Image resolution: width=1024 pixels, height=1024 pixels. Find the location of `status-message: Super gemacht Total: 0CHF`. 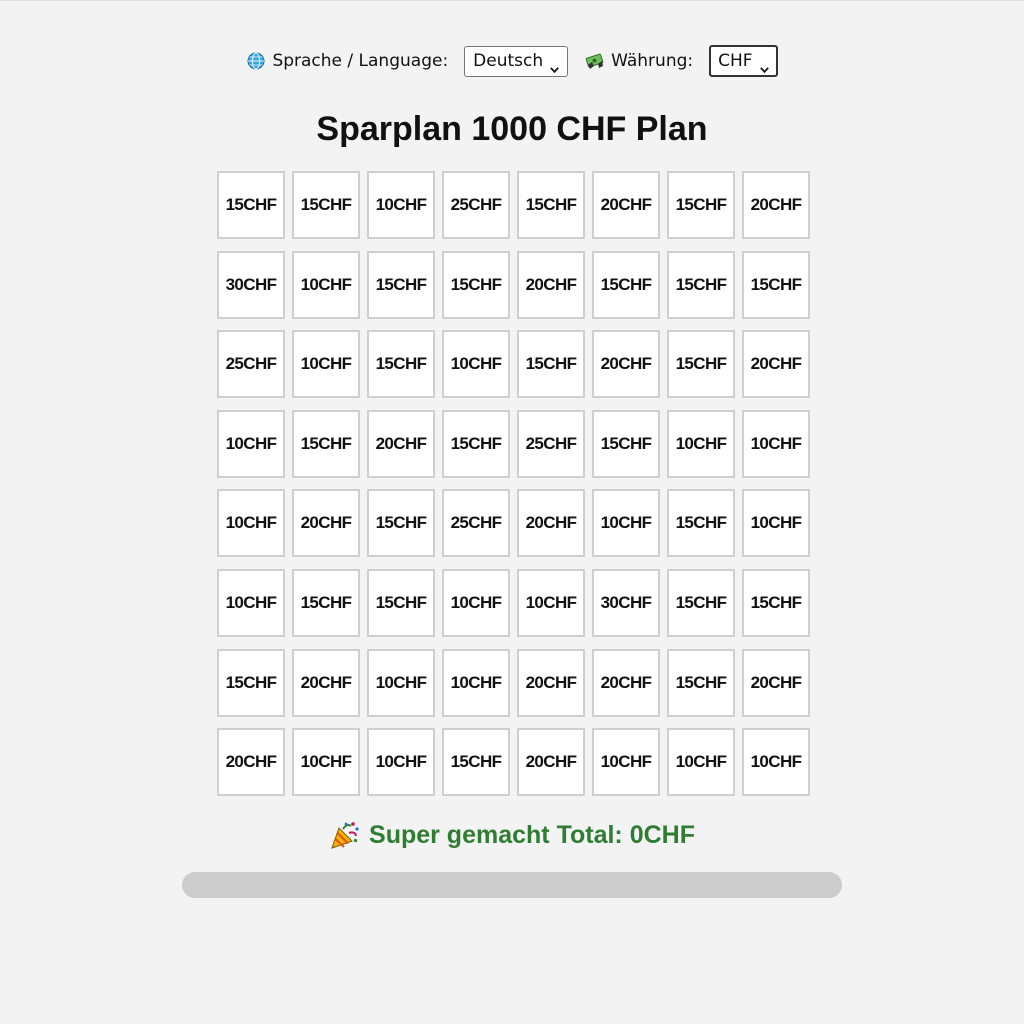

status-message: Super gemacht Total: 0CHF is located at coordinates (512, 835).